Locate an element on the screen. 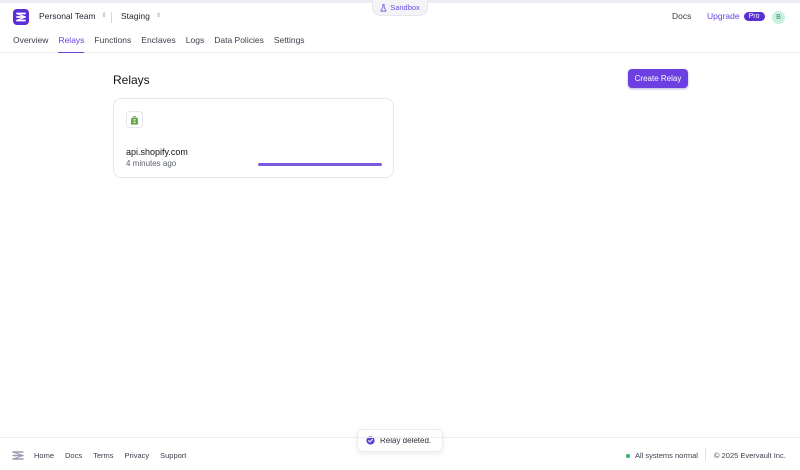  docs-link: Docs is located at coordinates (681, 16).